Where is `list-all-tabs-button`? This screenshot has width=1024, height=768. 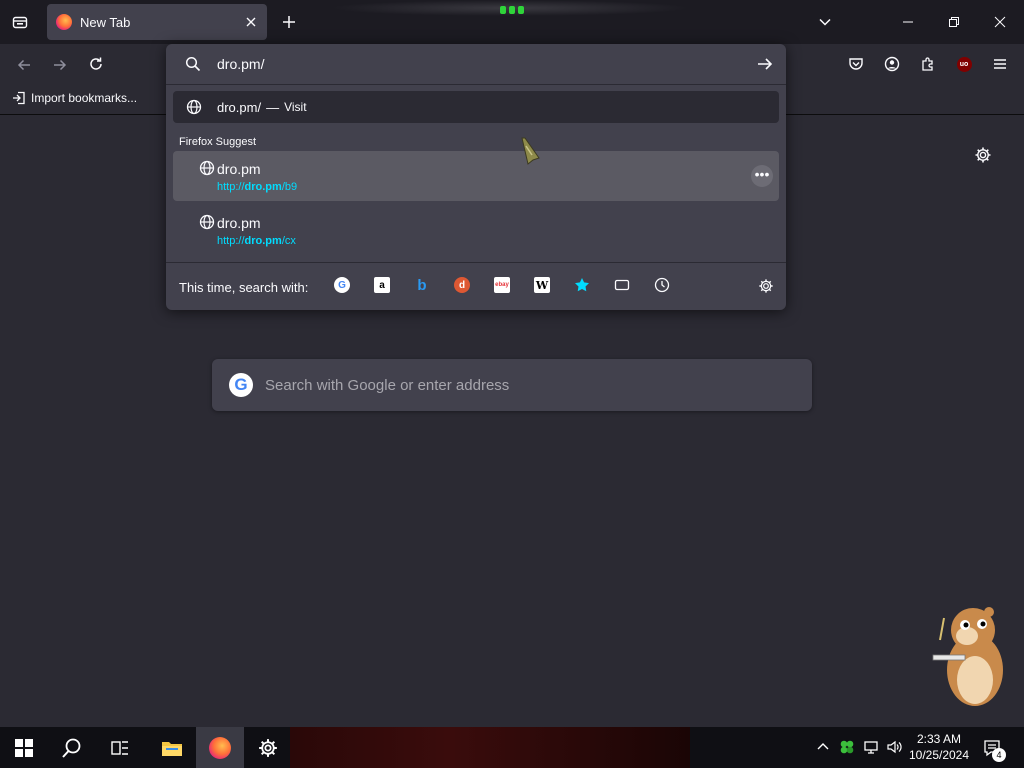 list-all-tabs-button is located at coordinates (825, 22).